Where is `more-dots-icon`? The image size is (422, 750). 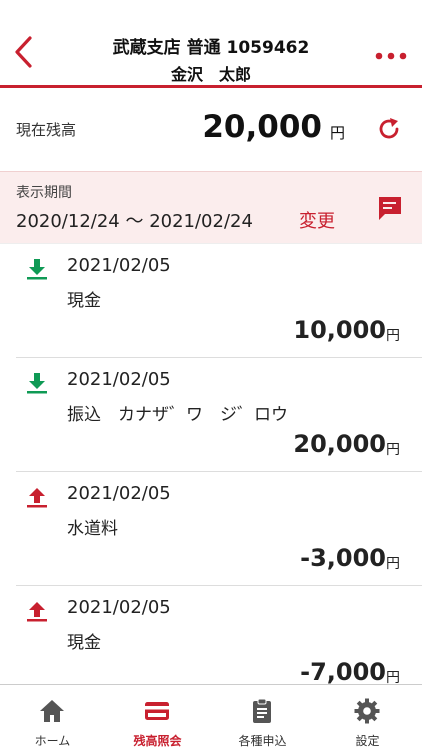
more-dots-icon is located at coordinates (391, 56).